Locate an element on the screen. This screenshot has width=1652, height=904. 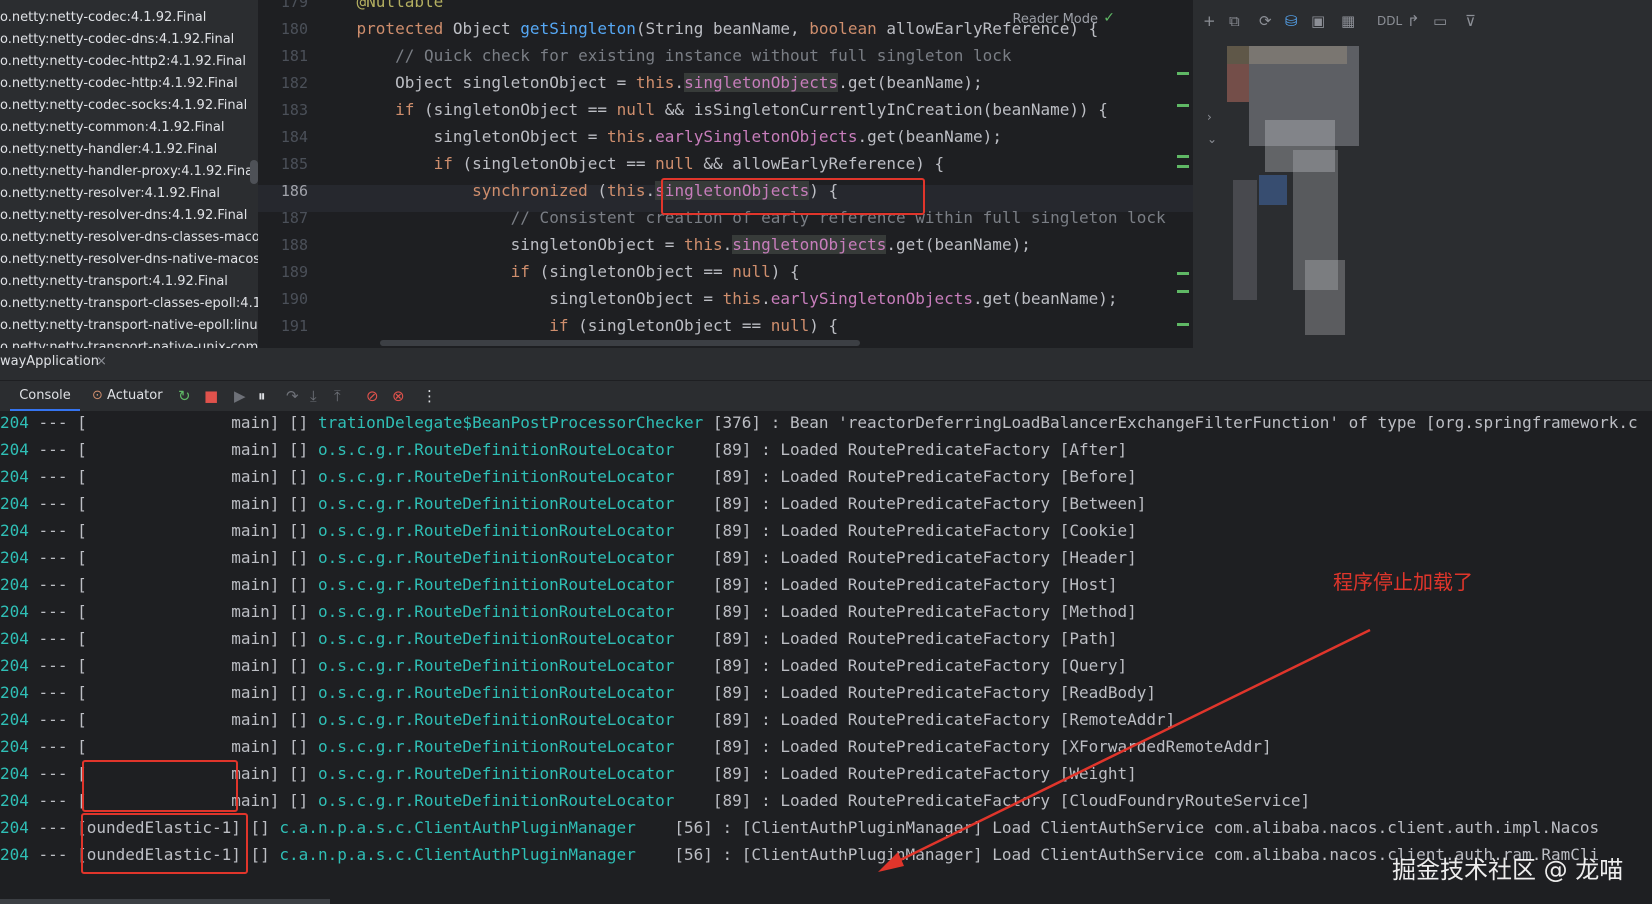
annotation-arrow is located at coordinates (1124, 750).